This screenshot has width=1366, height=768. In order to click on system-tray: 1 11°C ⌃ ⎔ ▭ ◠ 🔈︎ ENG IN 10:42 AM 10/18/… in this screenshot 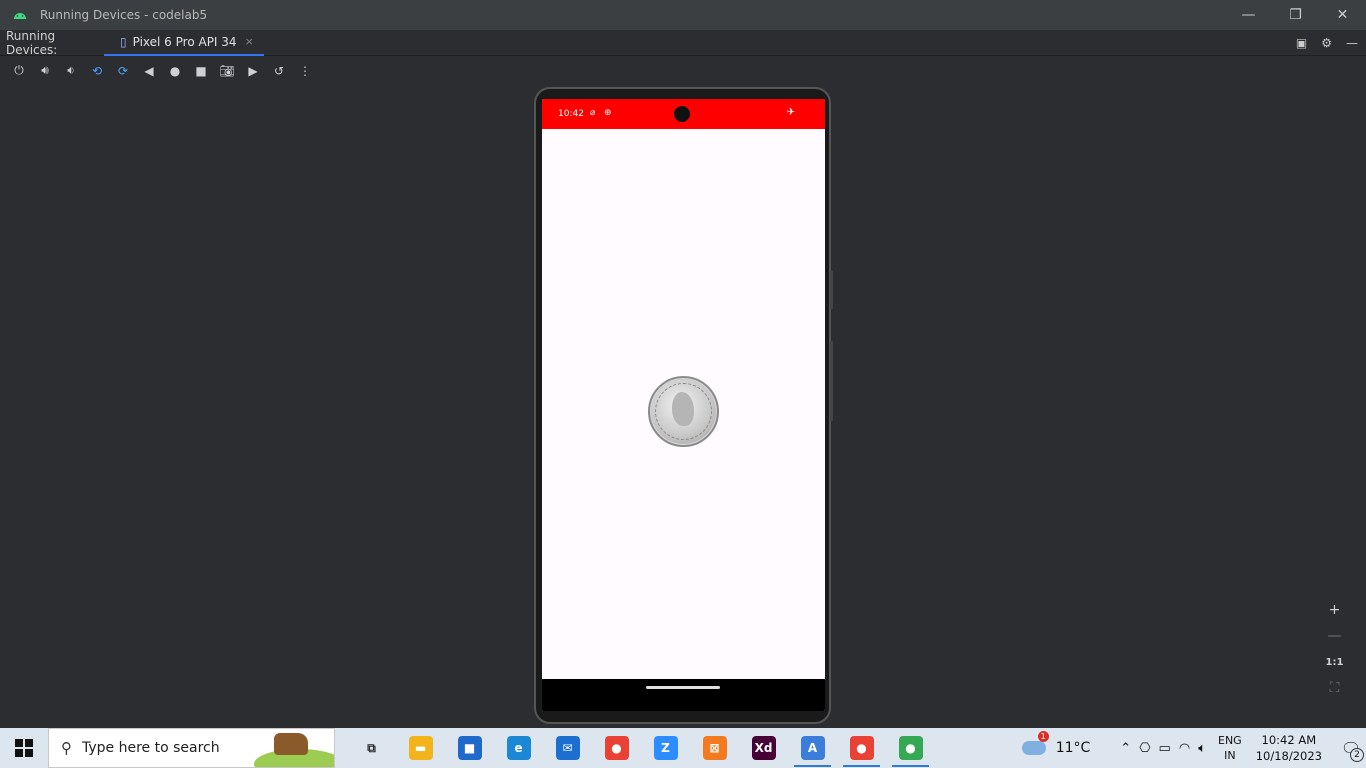, I will do `click(1193, 748)`.